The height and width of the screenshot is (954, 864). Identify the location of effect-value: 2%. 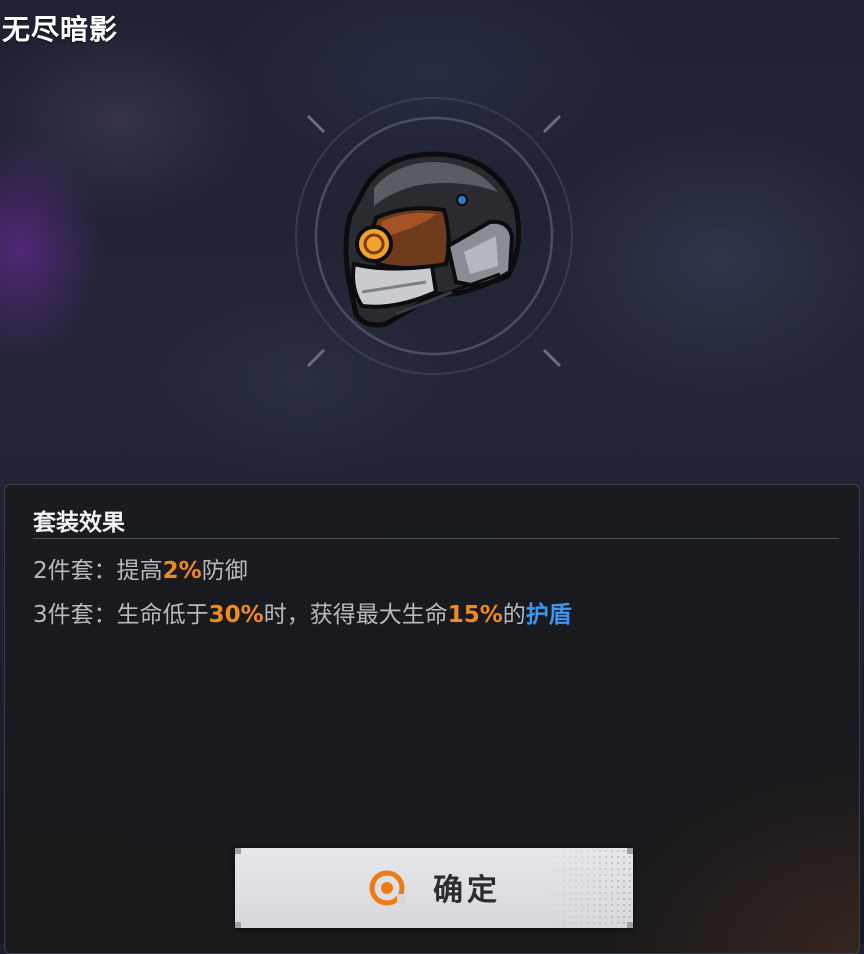
(182, 571).